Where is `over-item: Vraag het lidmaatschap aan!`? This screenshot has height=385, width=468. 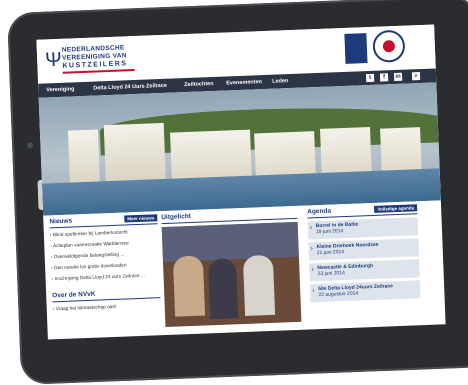 over-item: Vraag het lidmaatschap aan! is located at coordinates (107, 307).